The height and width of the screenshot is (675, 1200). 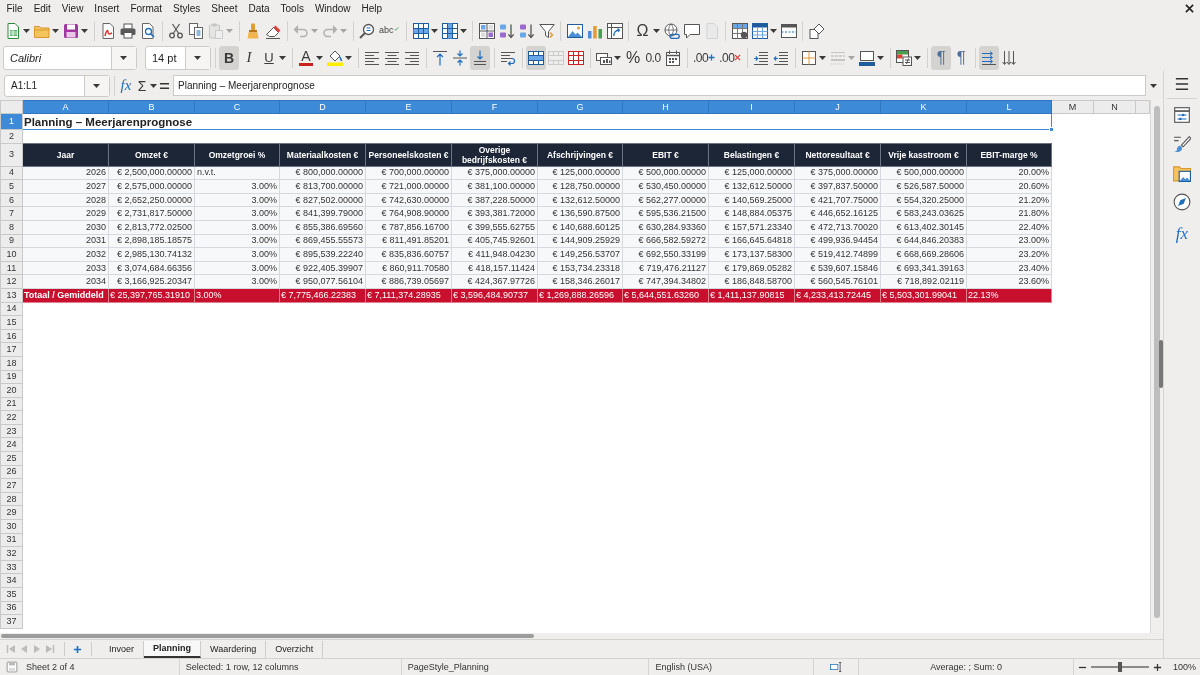 What do you see at coordinates (1182, 84) in the screenshot?
I see `menu-icon` at bounding box center [1182, 84].